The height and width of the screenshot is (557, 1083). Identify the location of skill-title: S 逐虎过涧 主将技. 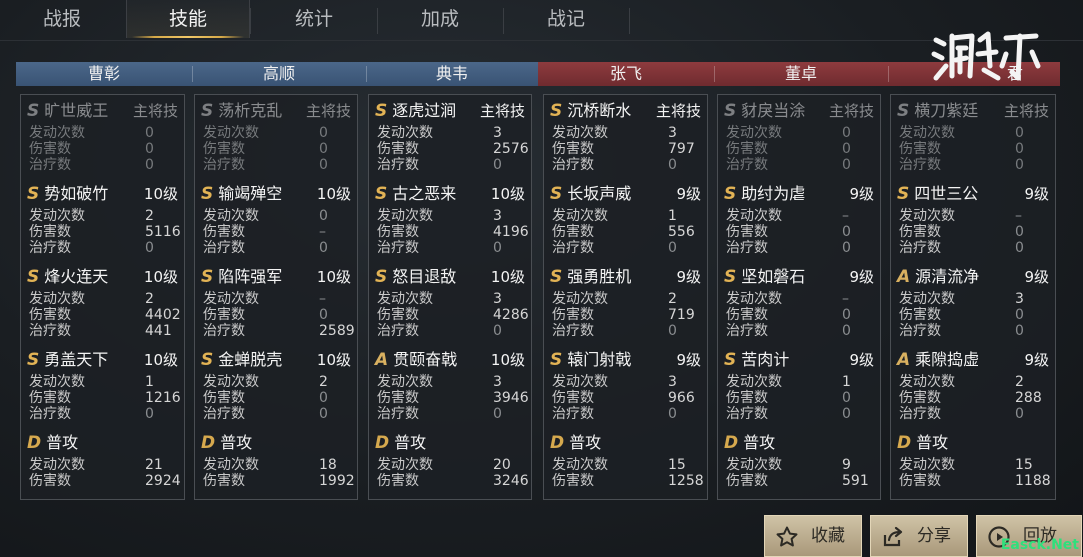
(450, 111).